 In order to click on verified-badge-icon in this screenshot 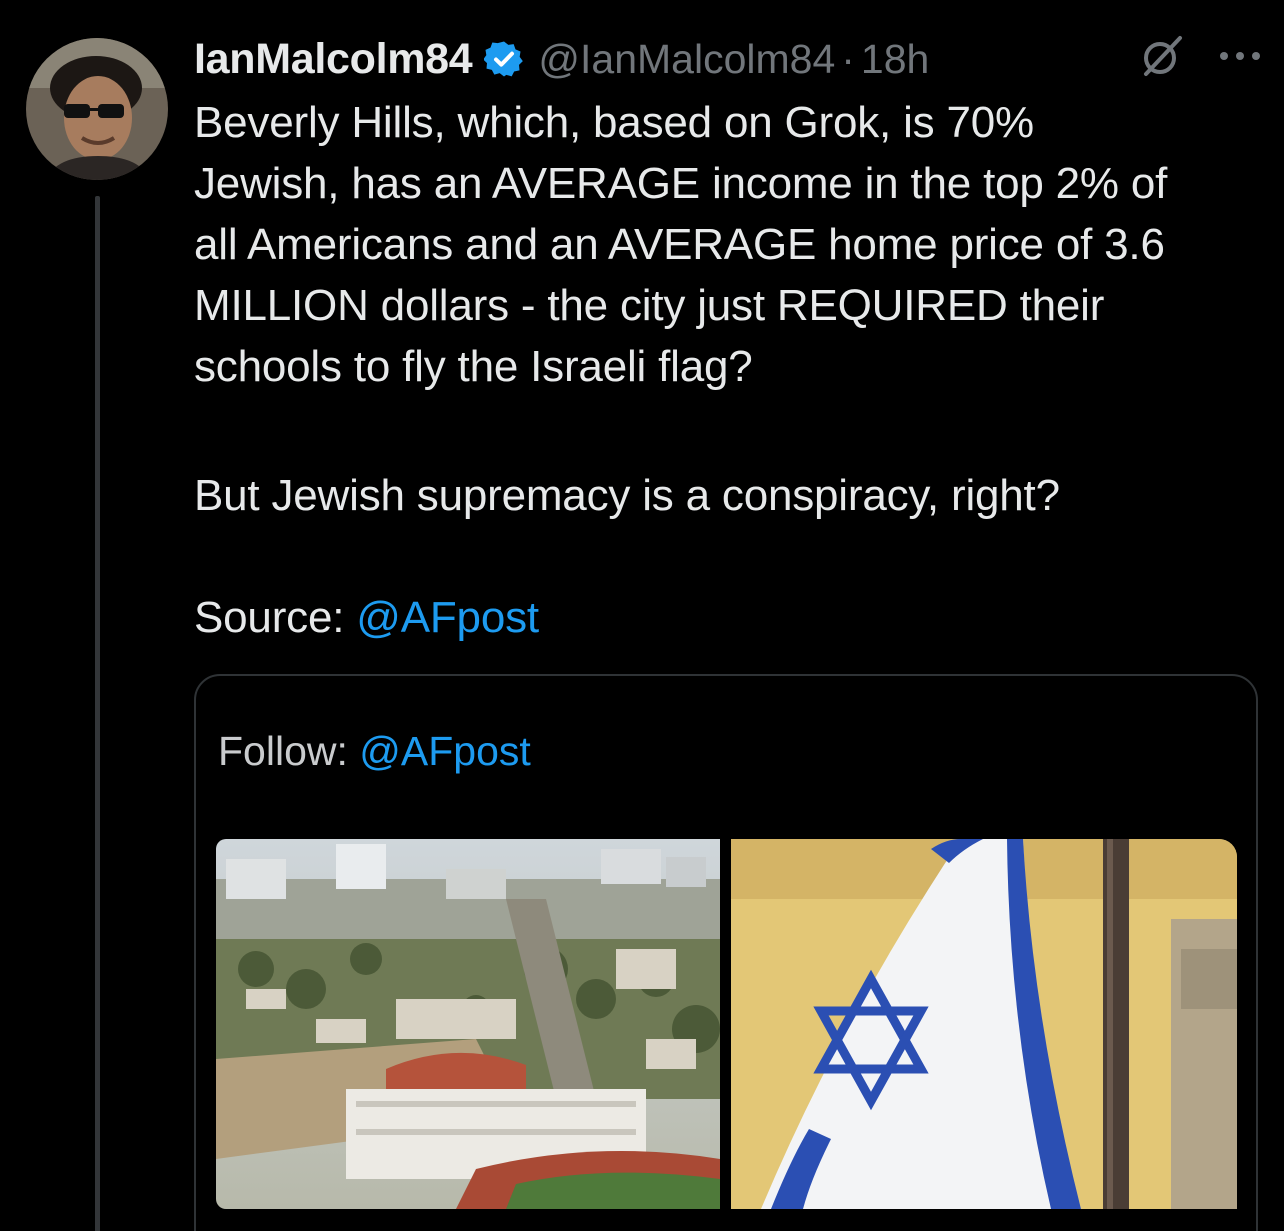, I will do `click(504, 59)`.